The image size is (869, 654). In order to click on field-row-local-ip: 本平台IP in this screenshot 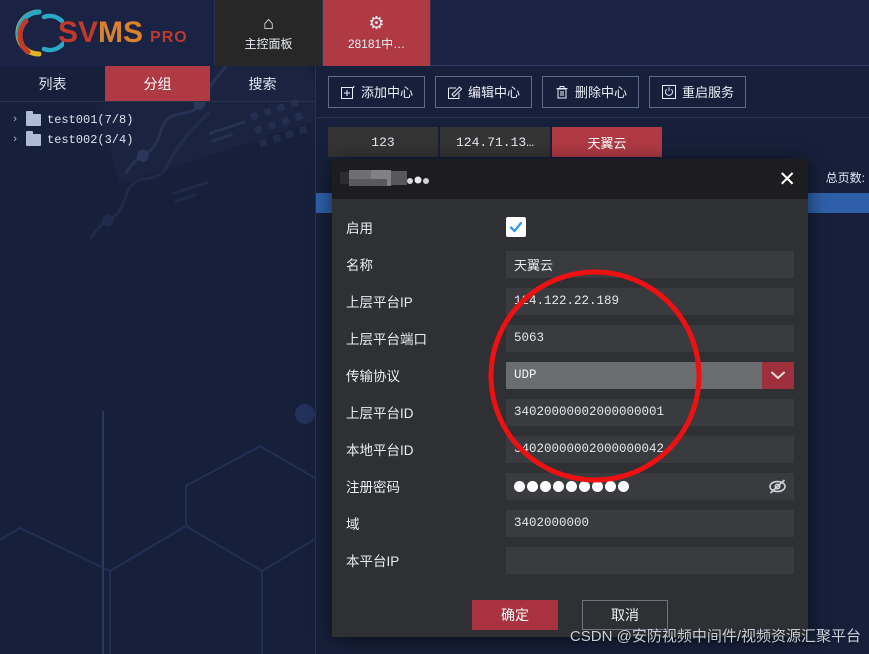, I will do `click(570, 560)`.